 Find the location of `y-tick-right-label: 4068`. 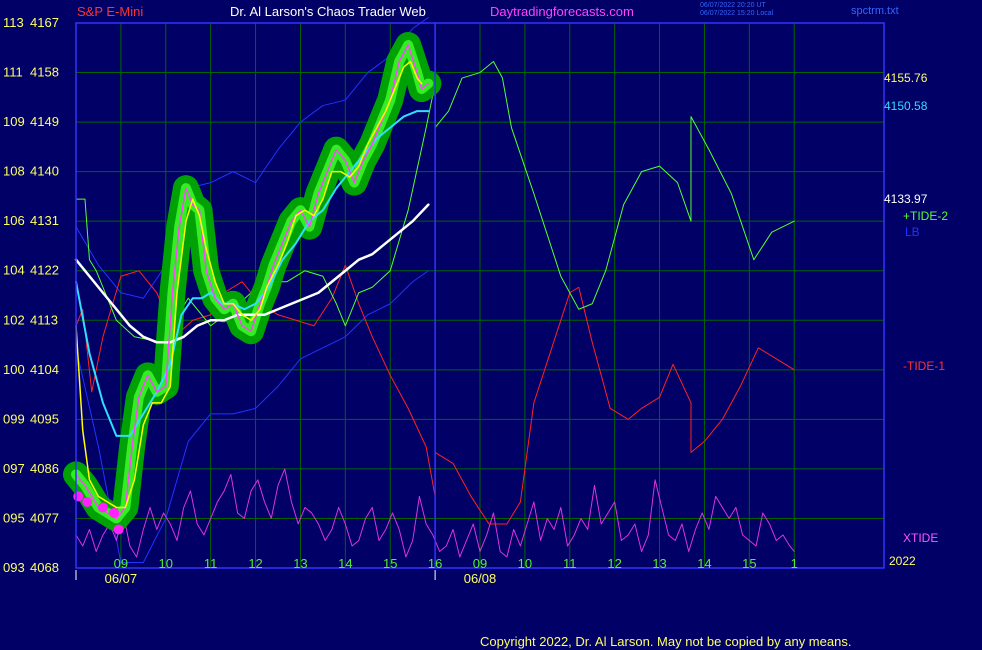

y-tick-right-label: 4068 is located at coordinates (44, 567).